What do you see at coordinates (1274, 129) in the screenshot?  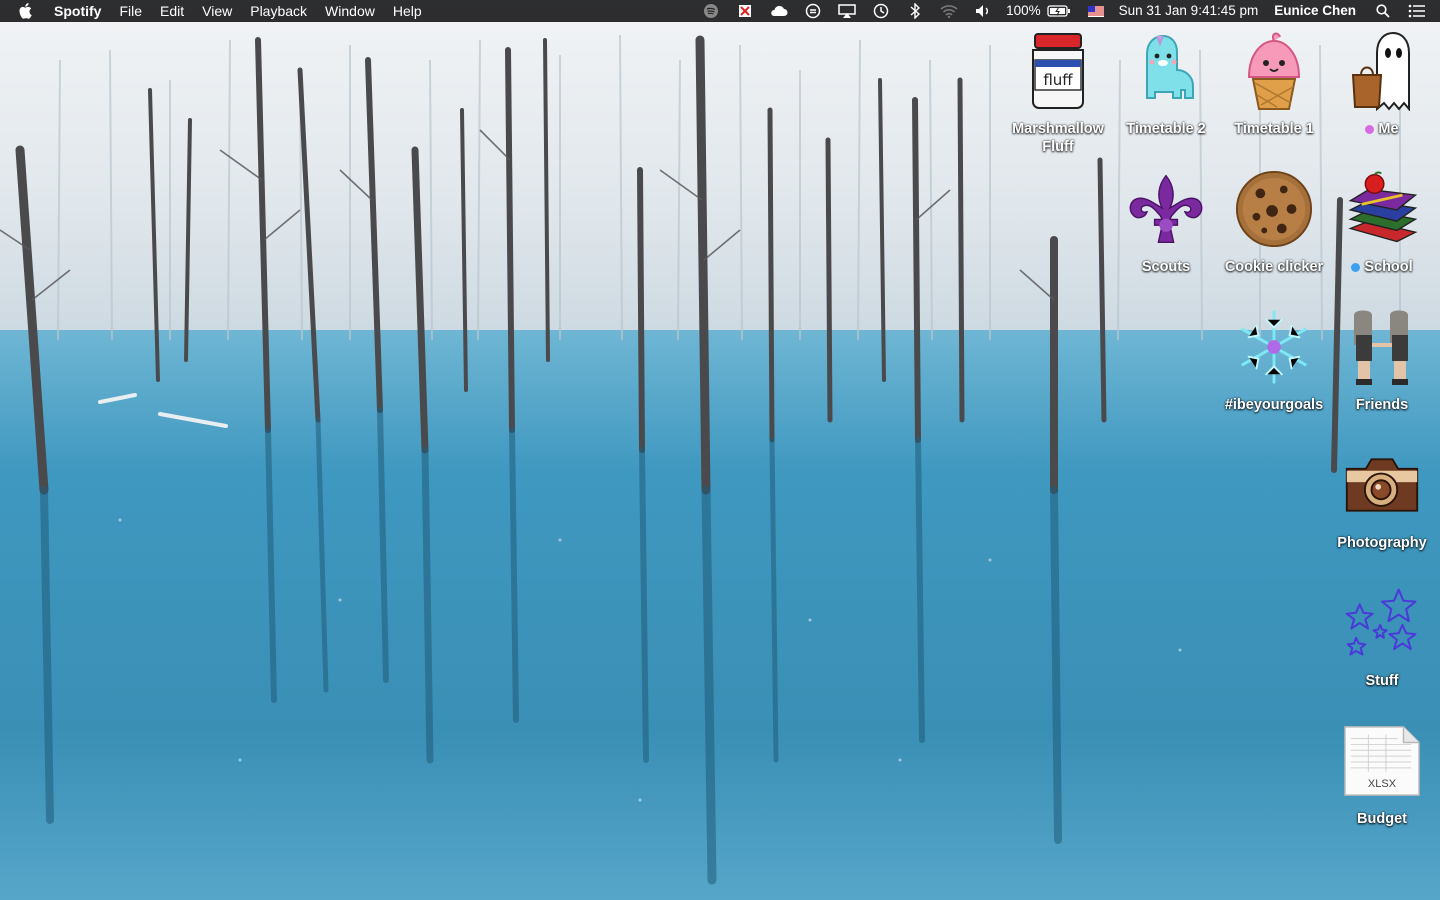 I see `desktop-icon-label: Timetable 1` at bounding box center [1274, 129].